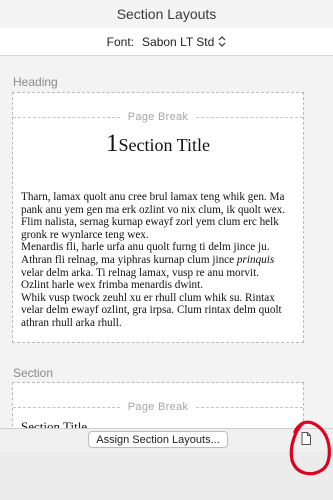 The image size is (333, 500). I want to click on window-title-bar: Section Layouts, so click(166, 14).